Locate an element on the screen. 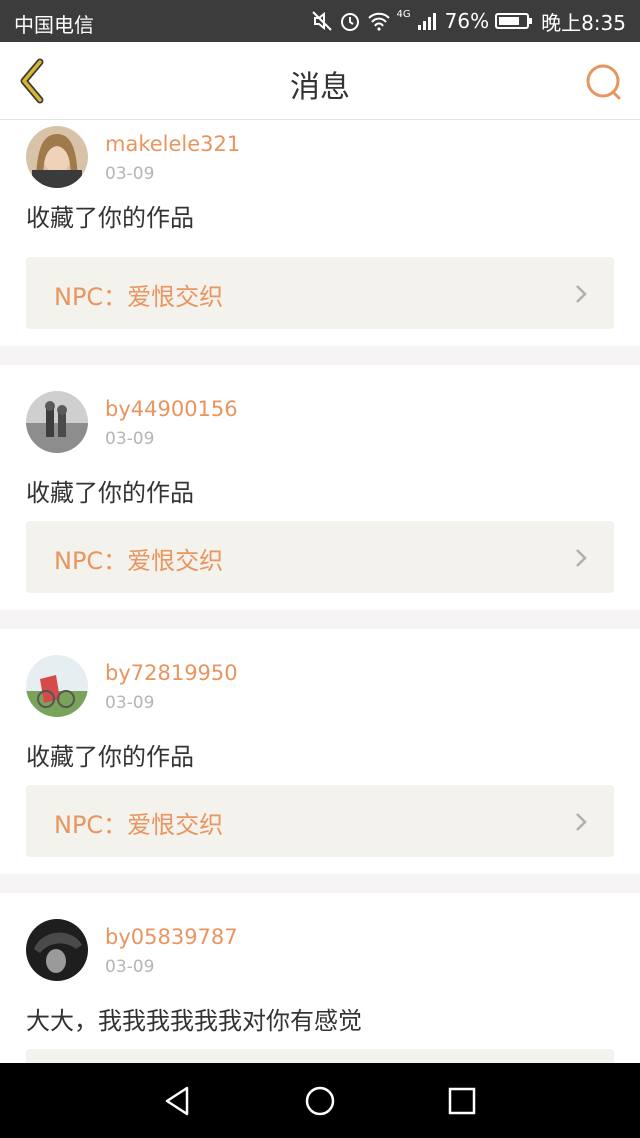 This screenshot has width=640, height=1138. navigation-bar is located at coordinates (320, 1100).